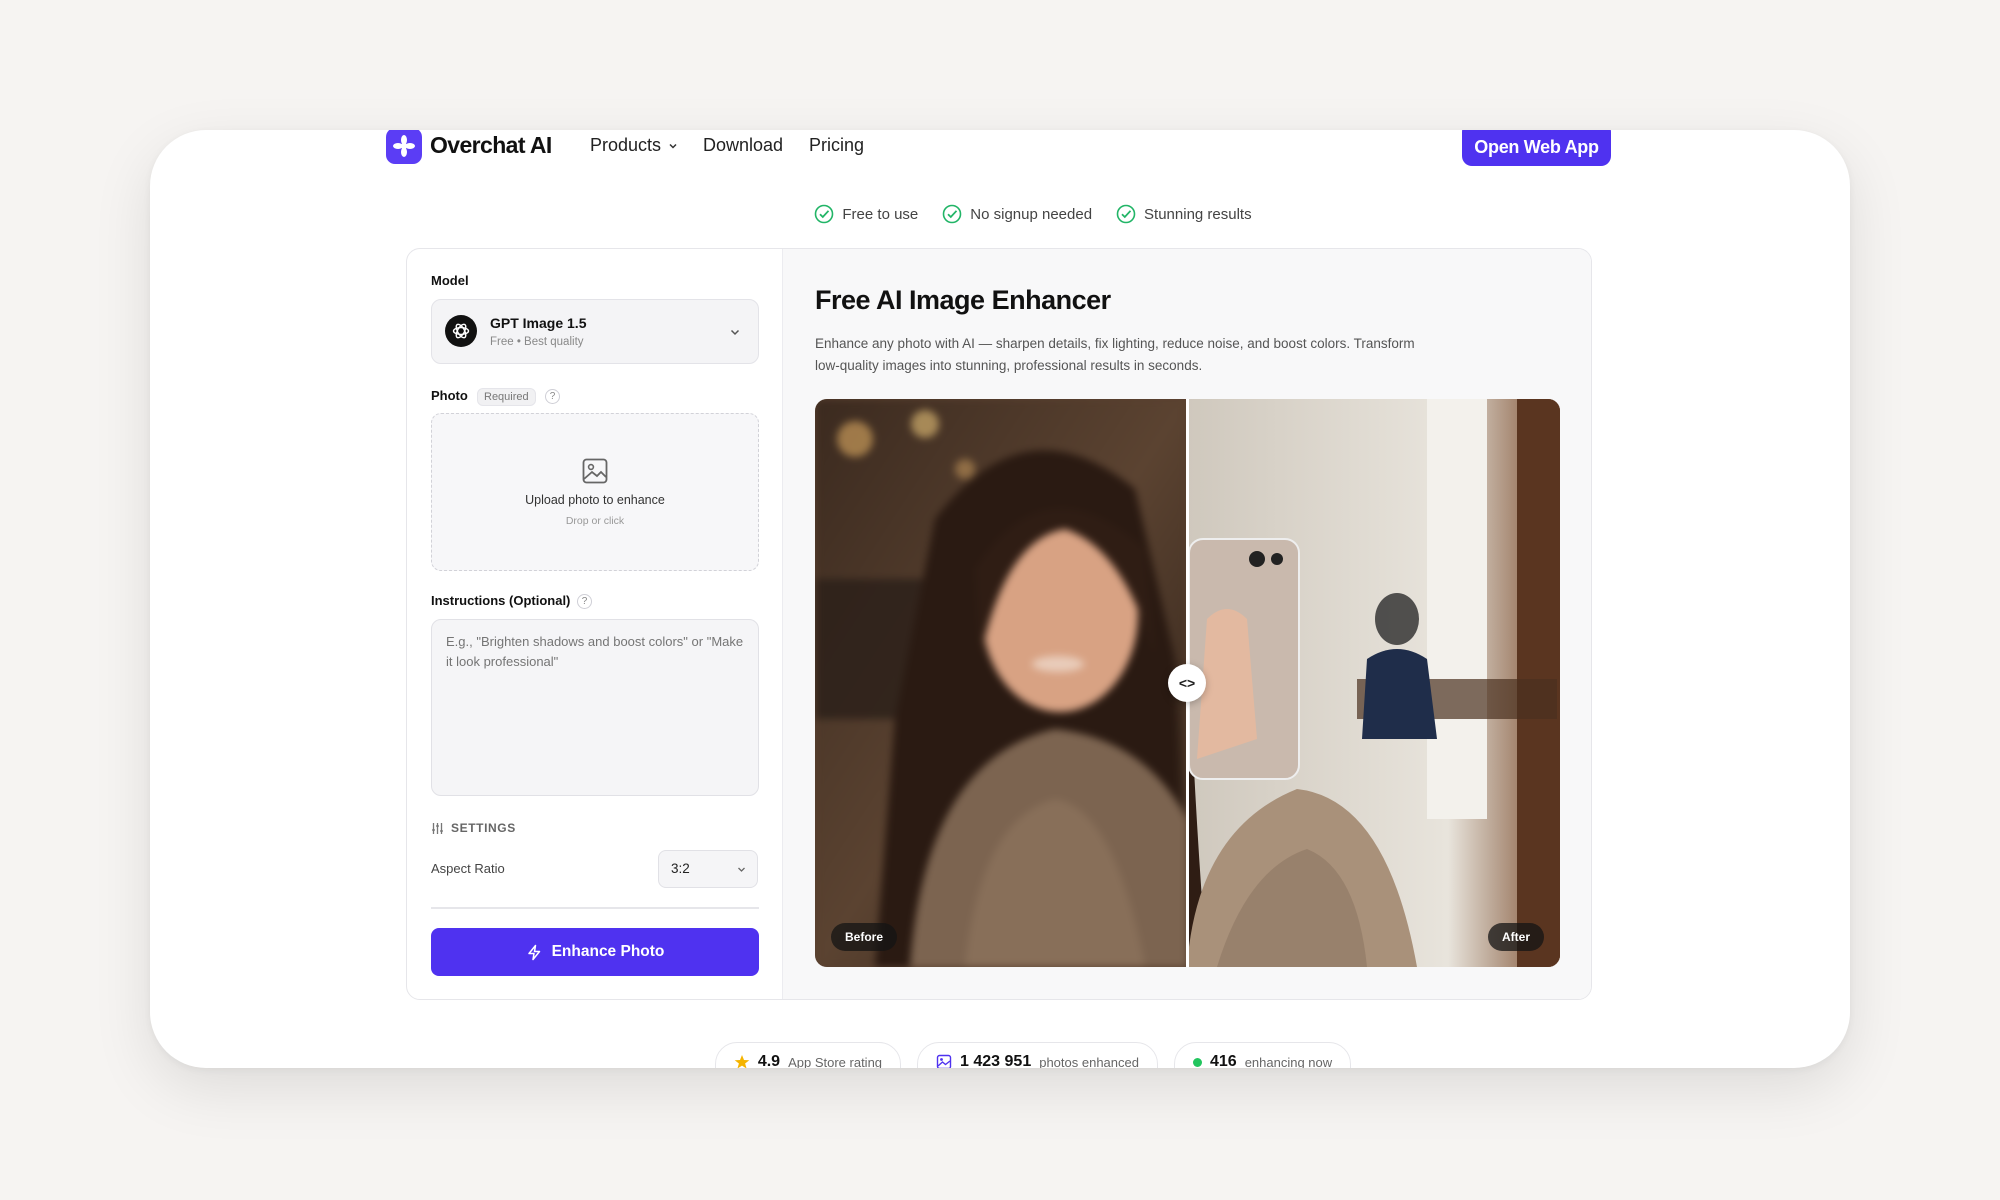 The image size is (2000, 1200). What do you see at coordinates (595, 707) in the screenshot?
I see `instructions-textarea` at bounding box center [595, 707].